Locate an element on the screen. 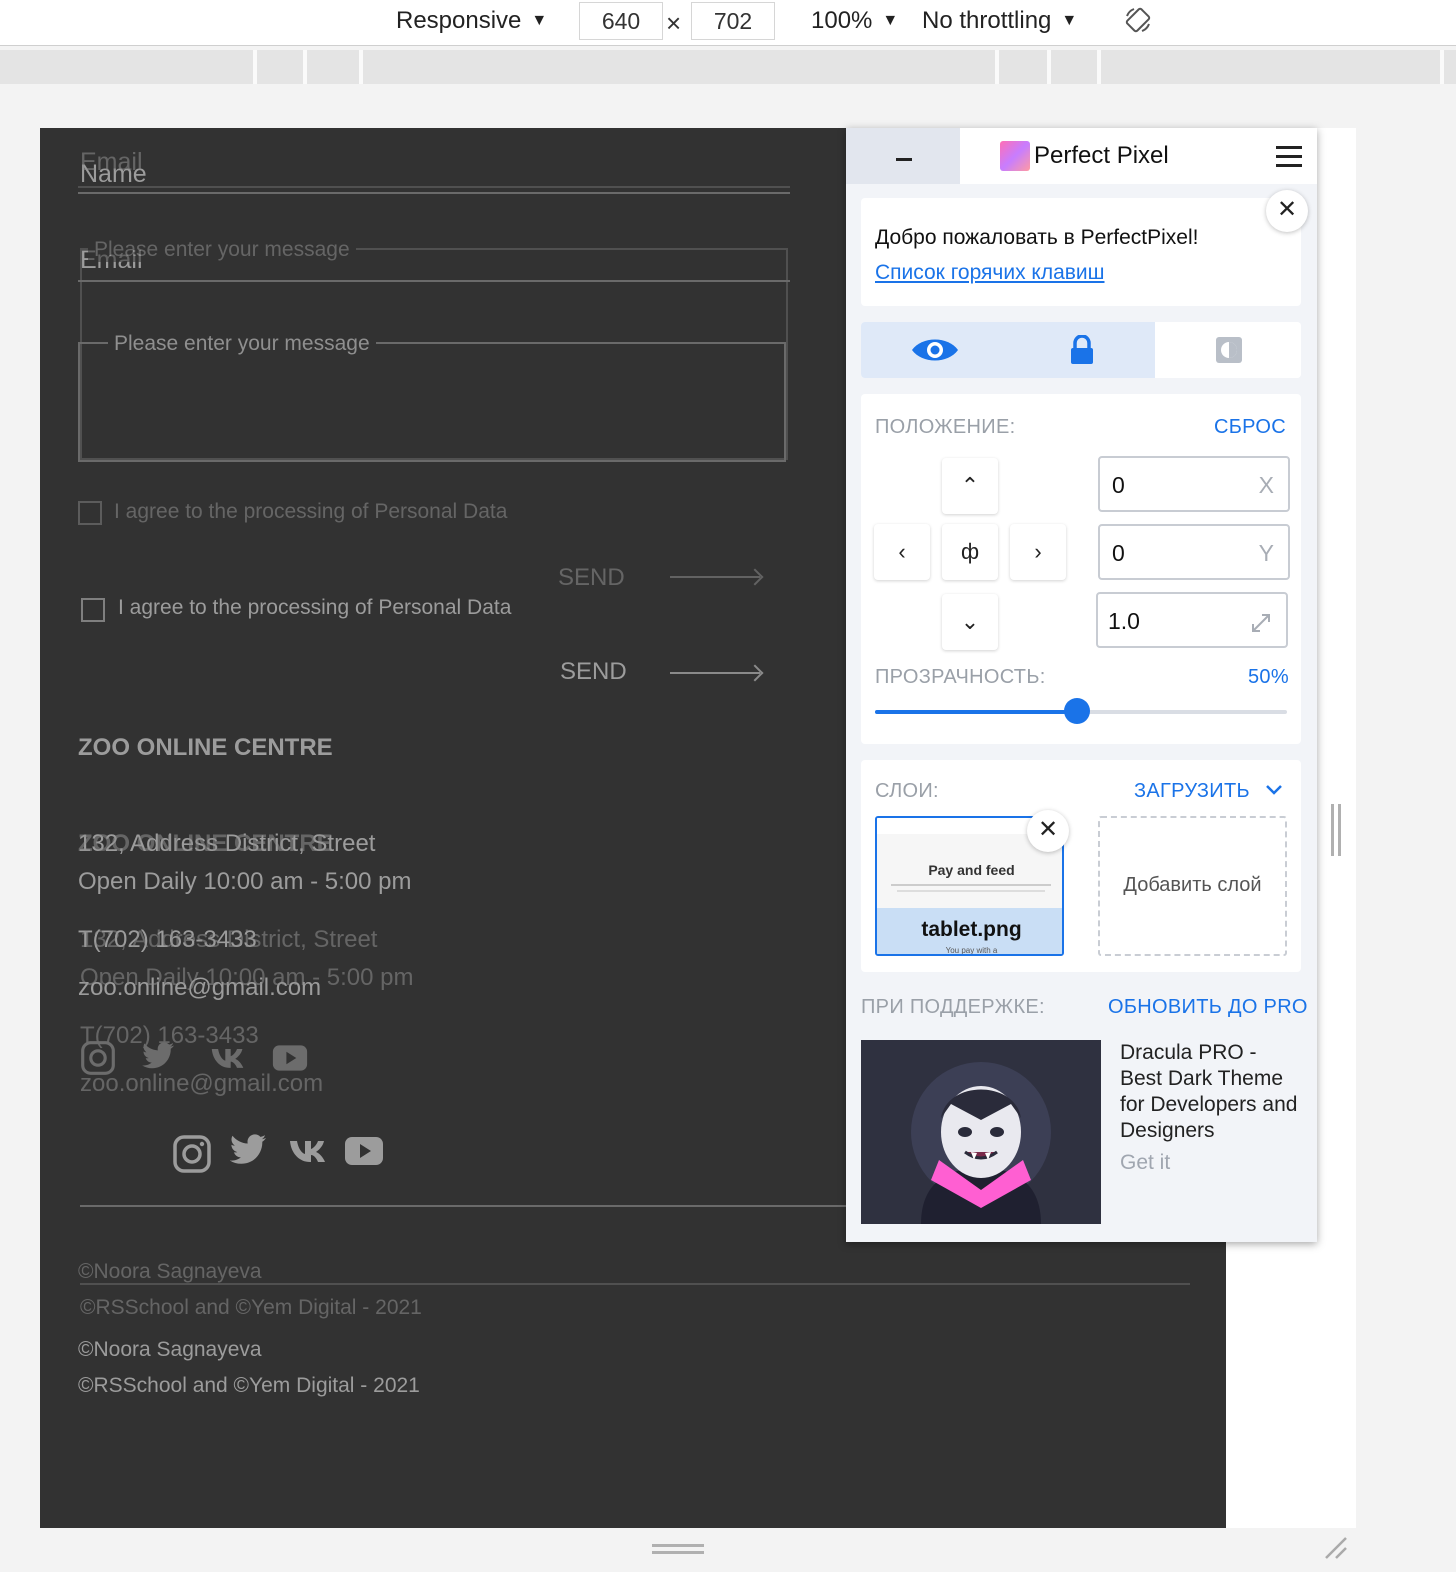 The height and width of the screenshot is (1572, 1456). device-select: Responsive ▼ is located at coordinates (471, 21).